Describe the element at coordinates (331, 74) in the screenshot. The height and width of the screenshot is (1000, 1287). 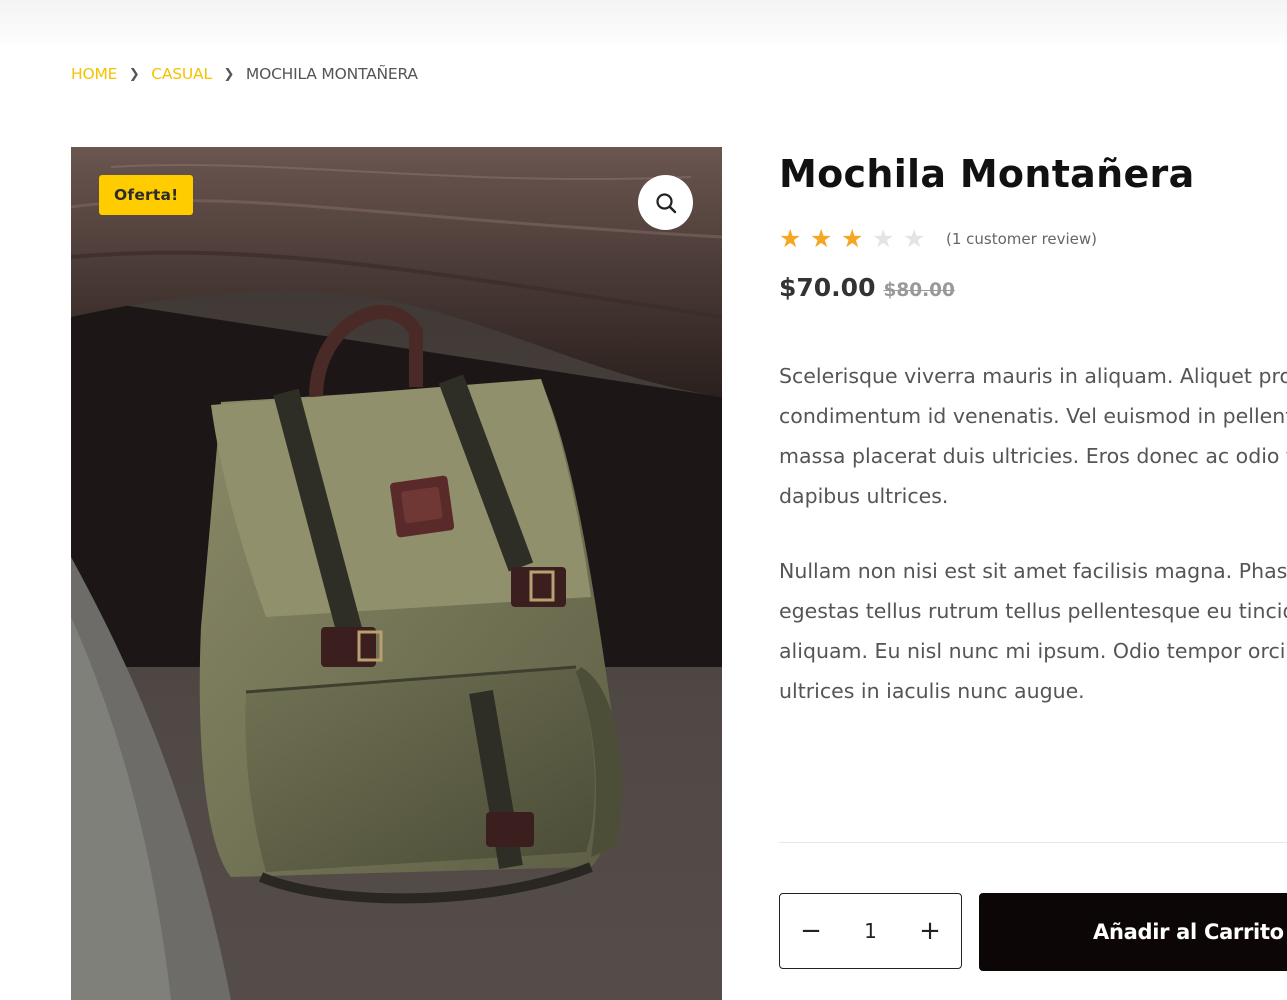
I see `breadcrumb-current: Mochila Montañera` at that location.